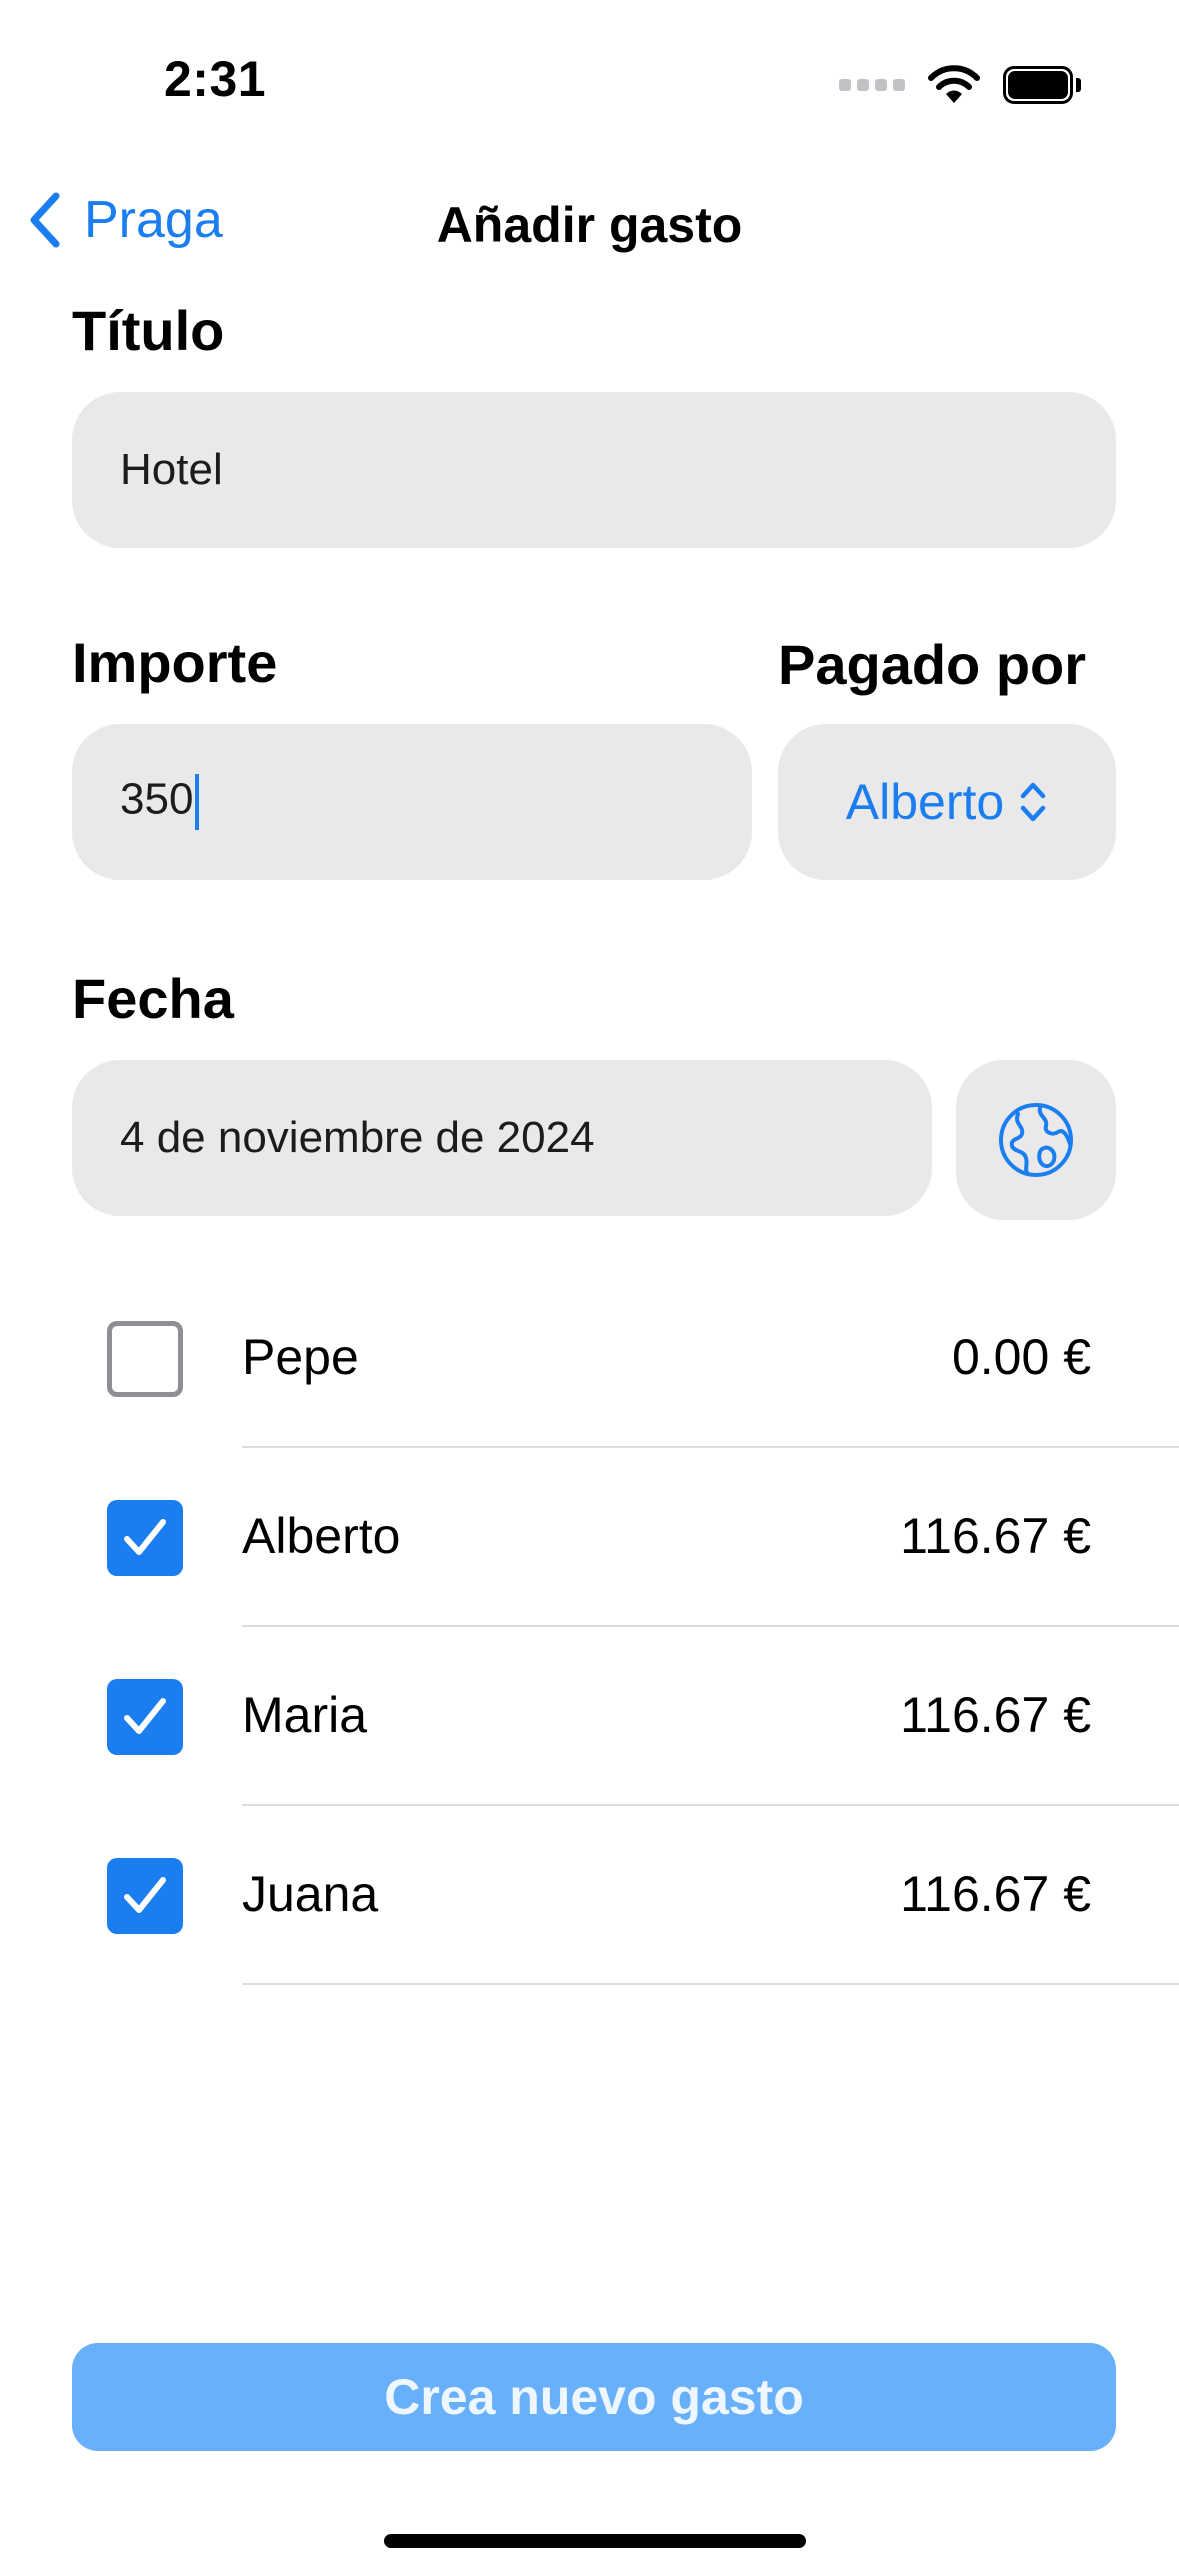 This screenshot has height=2556, width=1179. I want to click on home-indicator, so click(595, 2541).